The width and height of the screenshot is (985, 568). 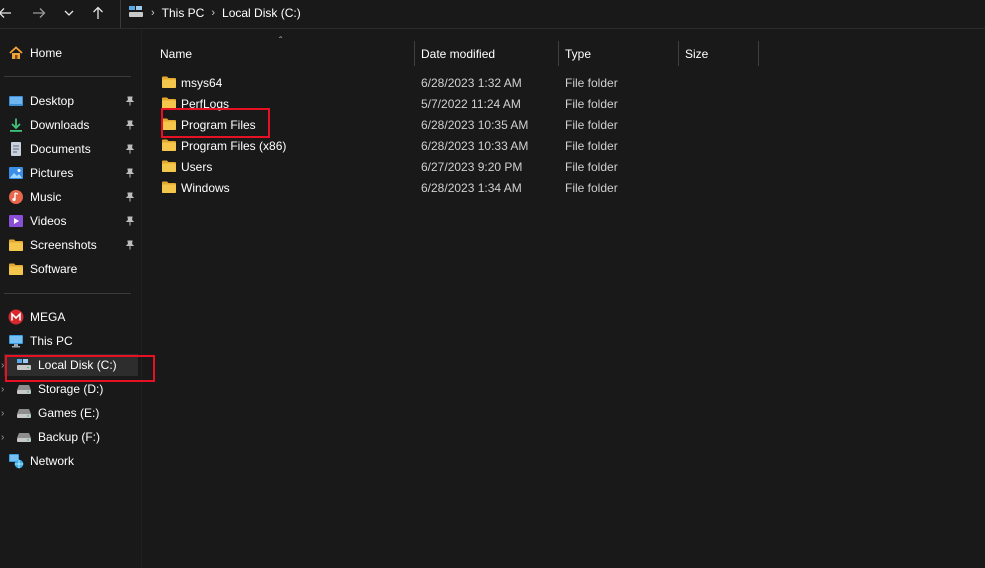 I want to click on sidebar-item-pictures: Pictures, so click(x=69, y=173).